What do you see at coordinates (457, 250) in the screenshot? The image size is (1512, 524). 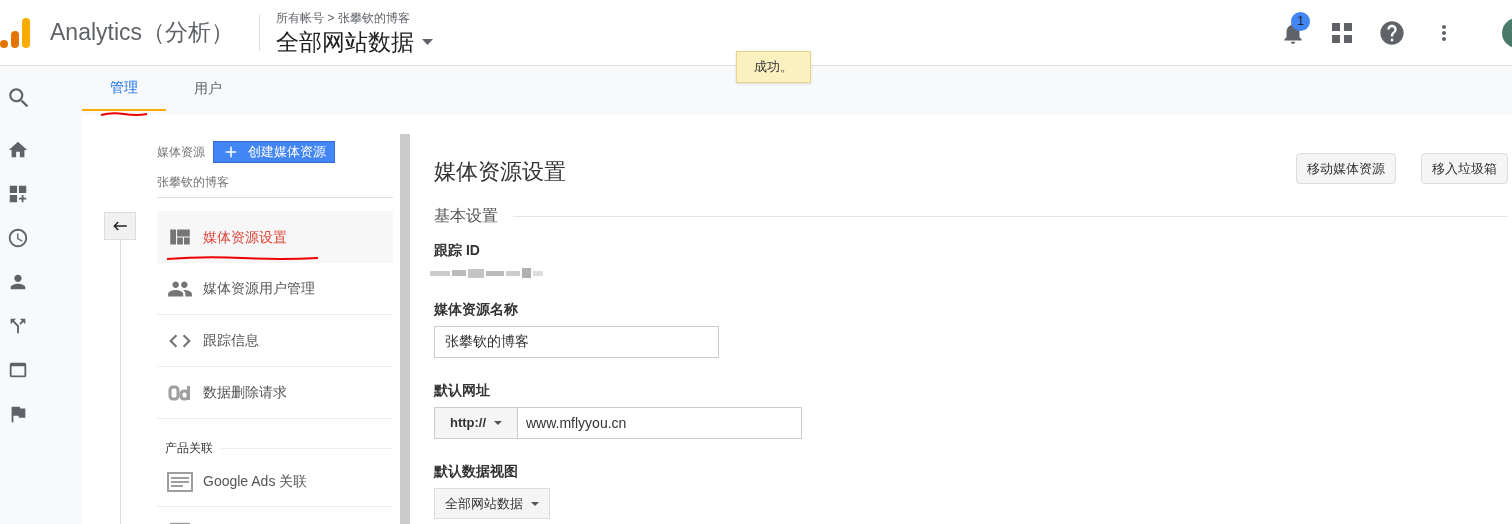 I see `field-label: 跟踪 ID` at bounding box center [457, 250].